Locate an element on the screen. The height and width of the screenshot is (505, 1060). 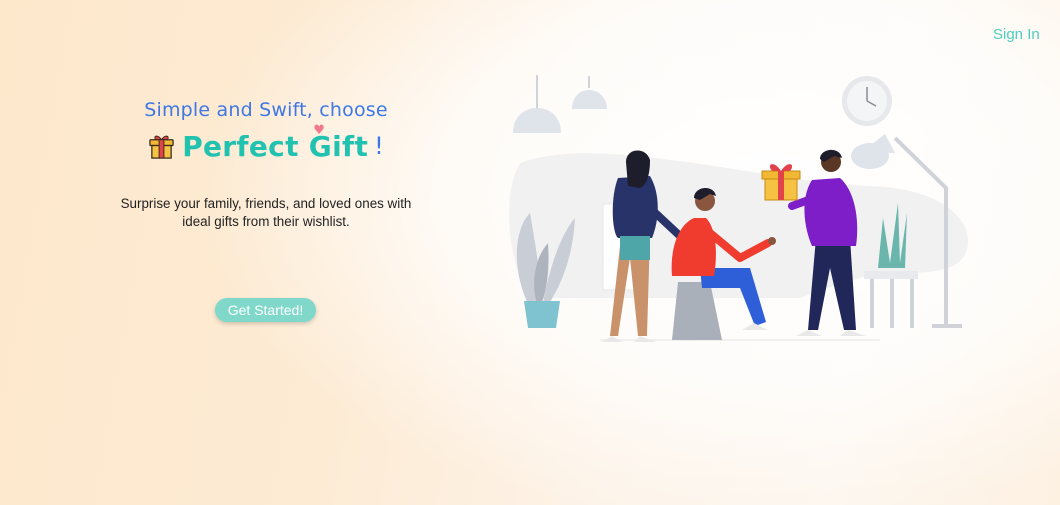
hero-title-suffix: ! is located at coordinates (379, 146).